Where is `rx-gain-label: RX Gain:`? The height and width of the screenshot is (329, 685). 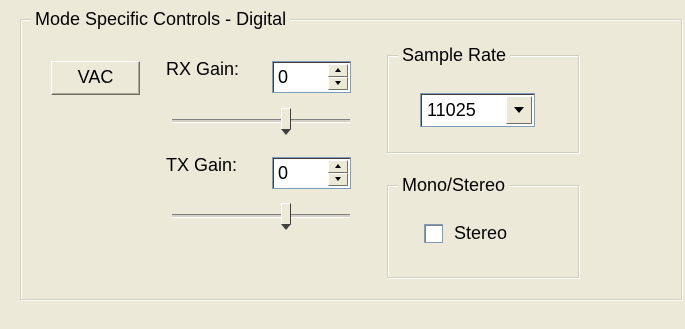 rx-gain-label: RX Gain: is located at coordinates (203, 69).